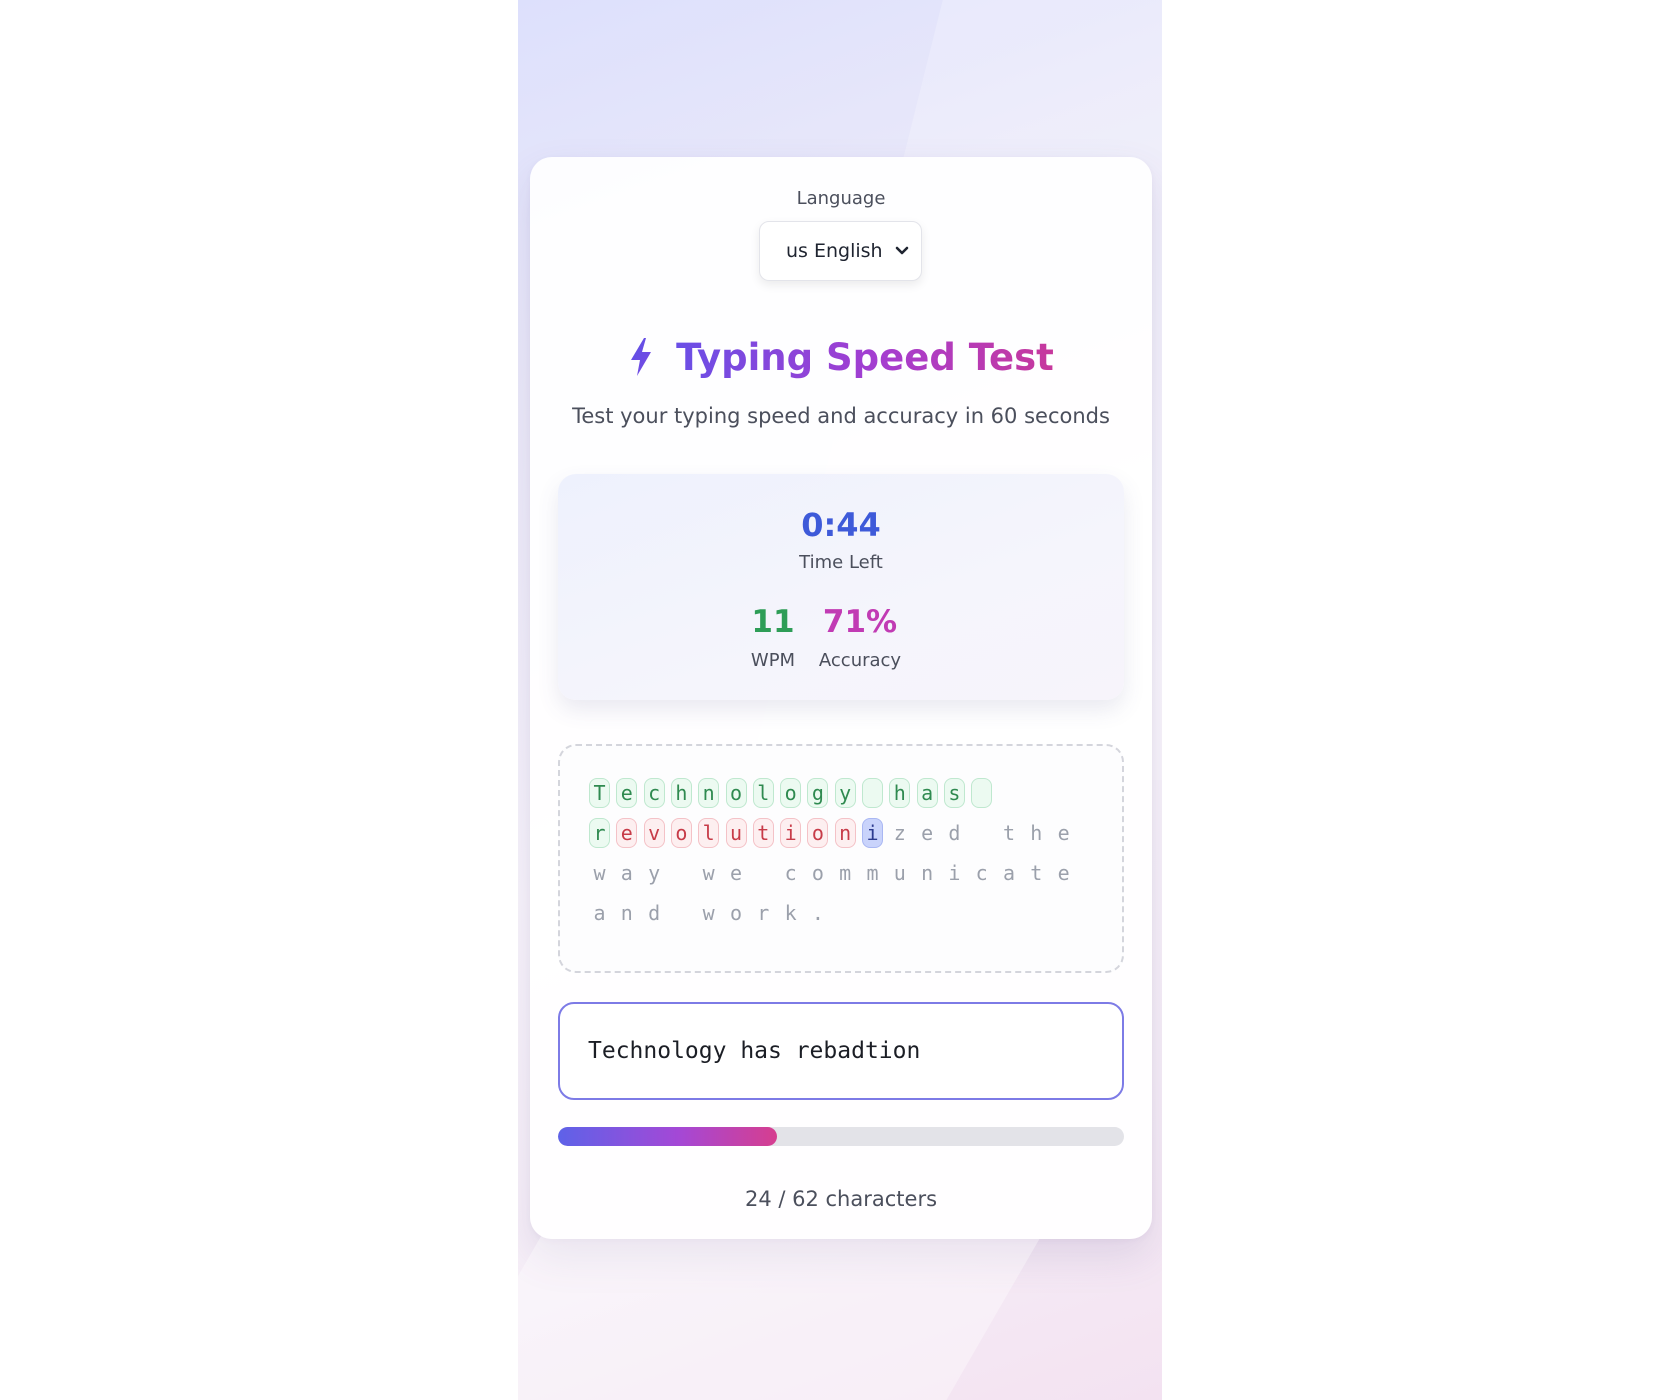 The height and width of the screenshot is (1400, 1680). I want to click on accuracy-label: Accuracy, so click(860, 660).